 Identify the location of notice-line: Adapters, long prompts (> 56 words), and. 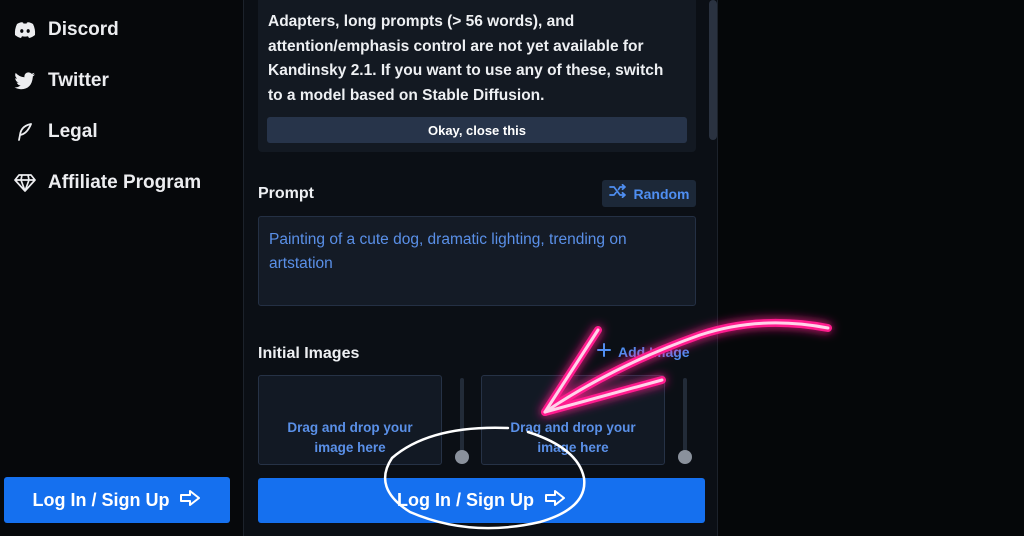
(421, 21).